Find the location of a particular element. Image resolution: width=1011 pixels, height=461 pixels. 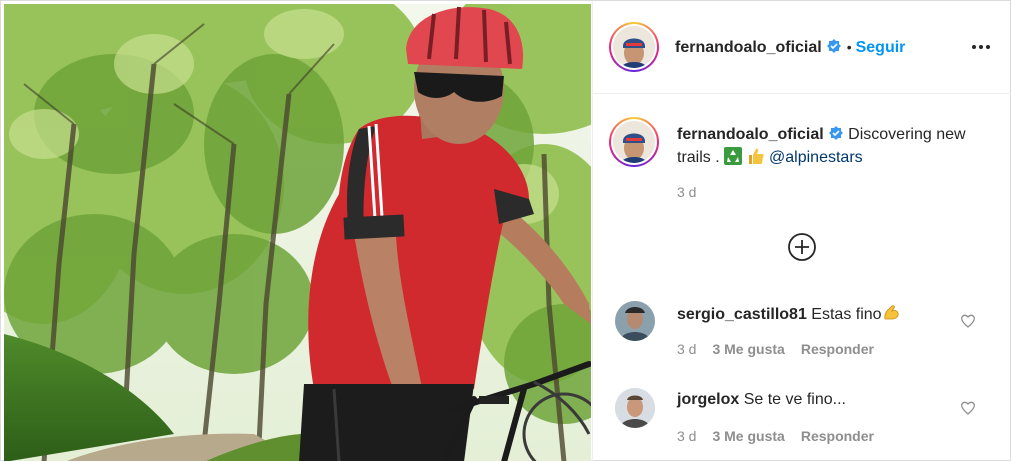

follow-button: Seguir is located at coordinates (881, 47).